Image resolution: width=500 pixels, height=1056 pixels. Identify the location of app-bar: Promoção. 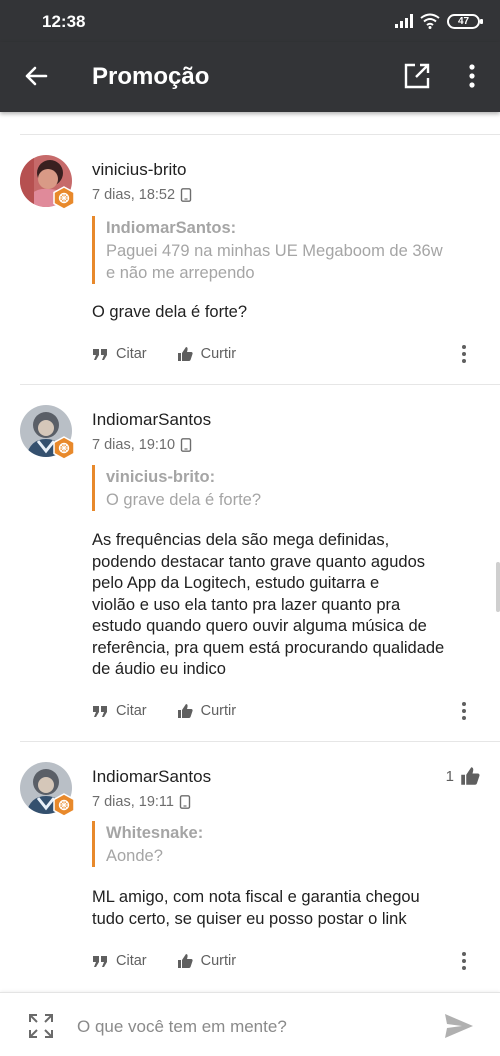
(250, 77).